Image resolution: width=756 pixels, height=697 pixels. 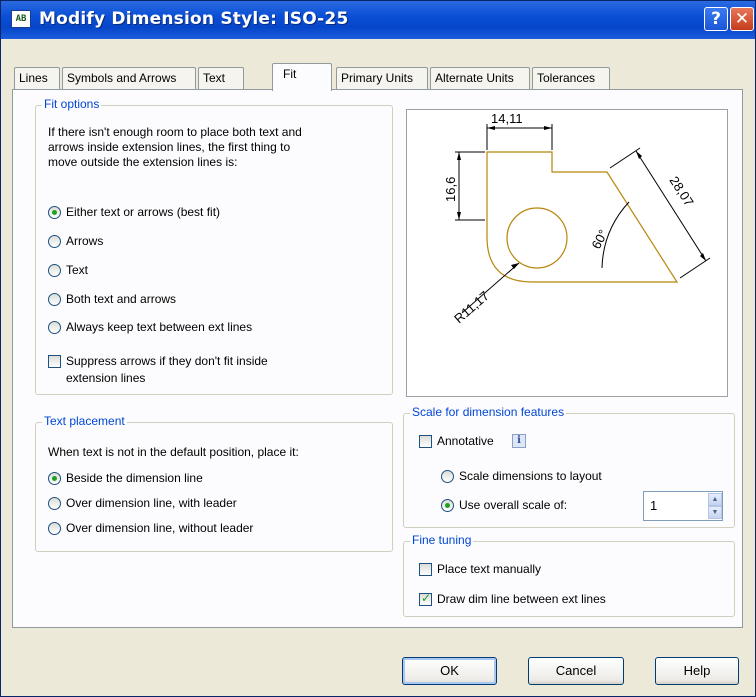 What do you see at coordinates (681, 190) in the screenshot?
I see `dim-right-label: 28,07` at bounding box center [681, 190].